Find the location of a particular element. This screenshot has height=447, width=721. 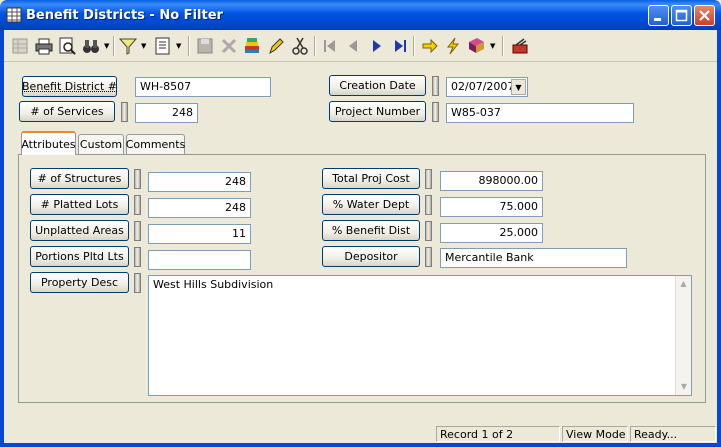

platted-lots-button: # Platted Lots is located at coordinates (79, 204).